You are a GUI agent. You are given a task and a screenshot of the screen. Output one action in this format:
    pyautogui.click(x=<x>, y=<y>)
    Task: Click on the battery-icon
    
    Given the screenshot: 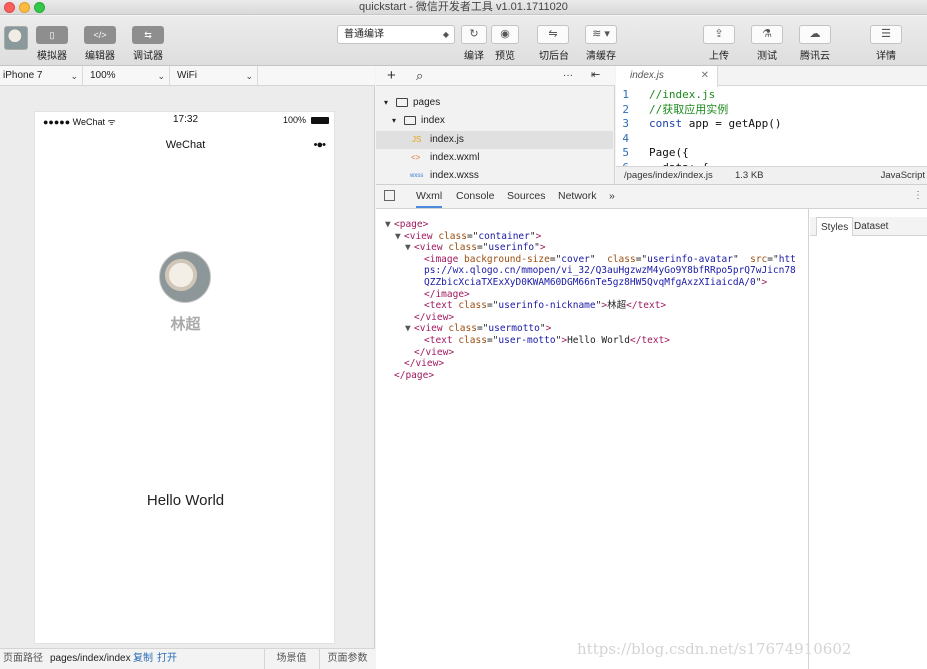 What is the action you would take?
    pyautogui.click(x=320, y=120)
    